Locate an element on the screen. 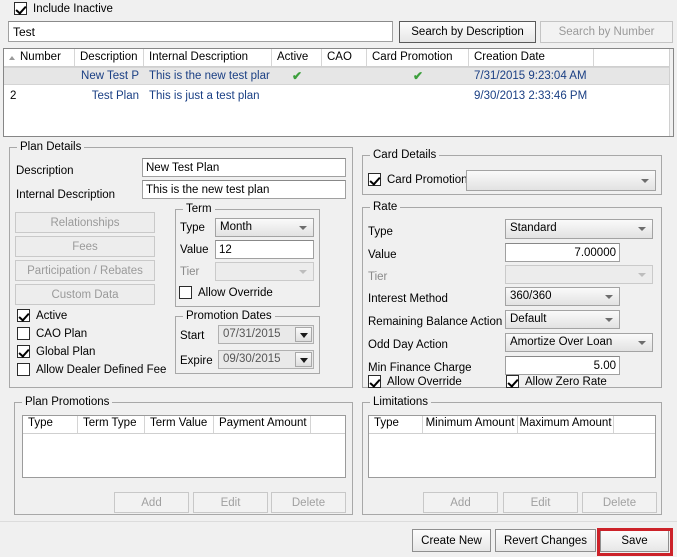 This screenshot has width=677, height=557. limitations-table: Type Minimum Amount Maximum Amount is located at coordinates (512, 446).